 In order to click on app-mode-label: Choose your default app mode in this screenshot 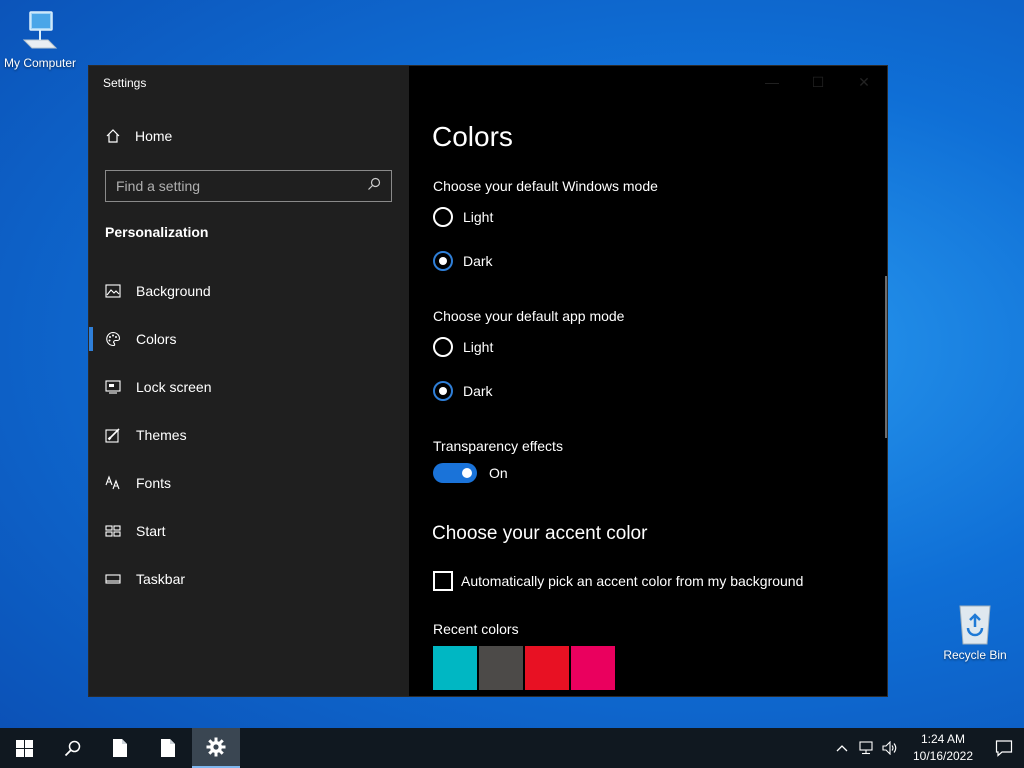, I will do `click(529, 316)`.